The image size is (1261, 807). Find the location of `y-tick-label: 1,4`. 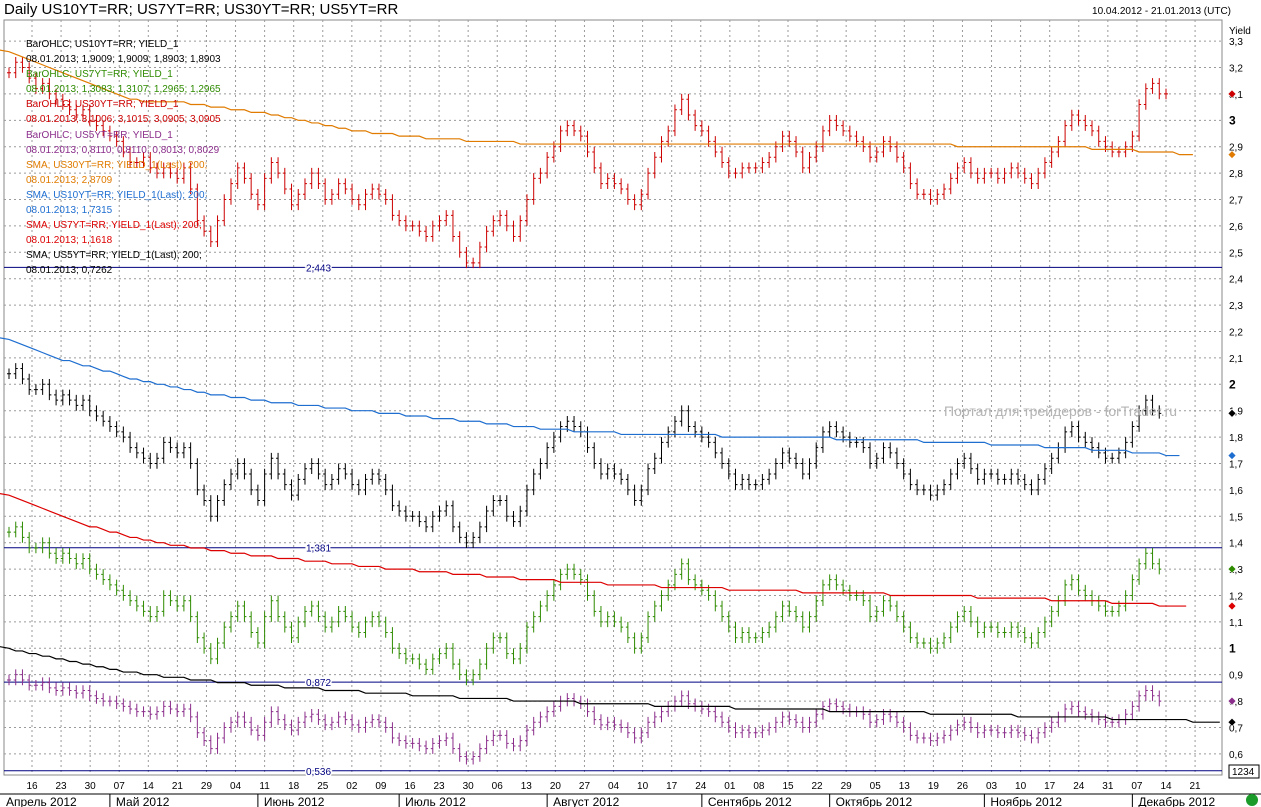

y-tick-label: 1,4 is located at coordinates (1236, 544).